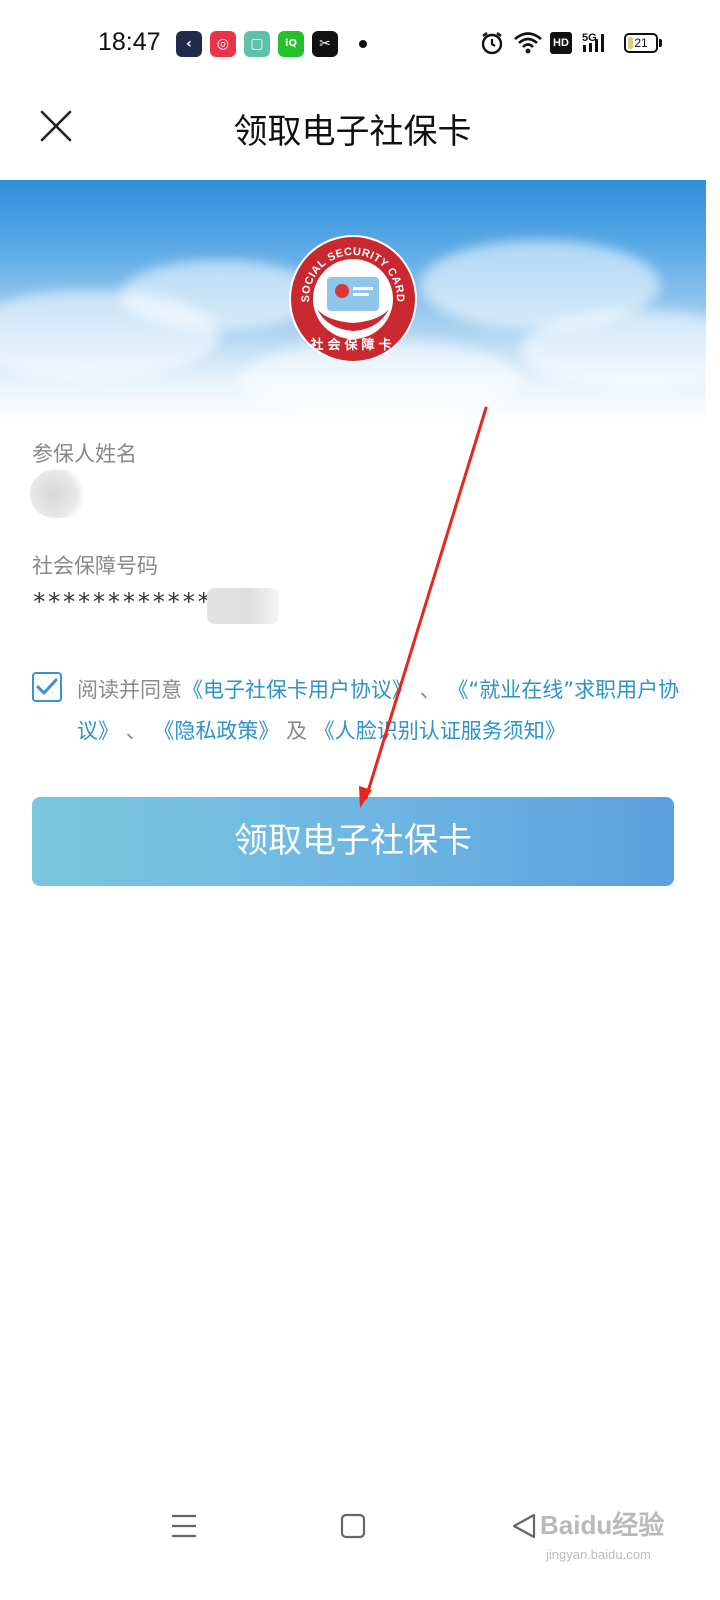 This screenshot has width=720, height=1600. I want to click on notification-dot, so click(363, 44).